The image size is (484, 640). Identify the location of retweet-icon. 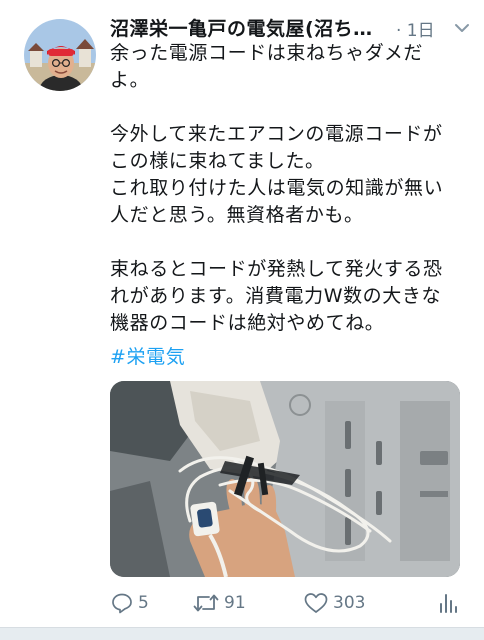
(206, 603).